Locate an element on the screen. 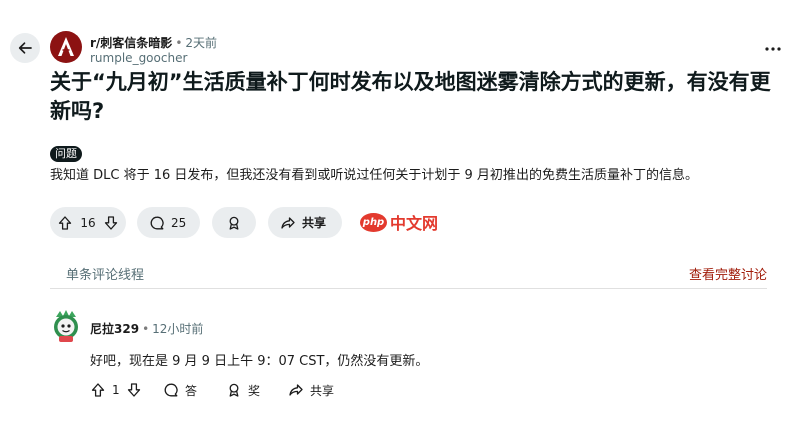 The width and height of the screenshot is (800, 439). watermark-text: 中文网 is located at coordinates (414, 223).